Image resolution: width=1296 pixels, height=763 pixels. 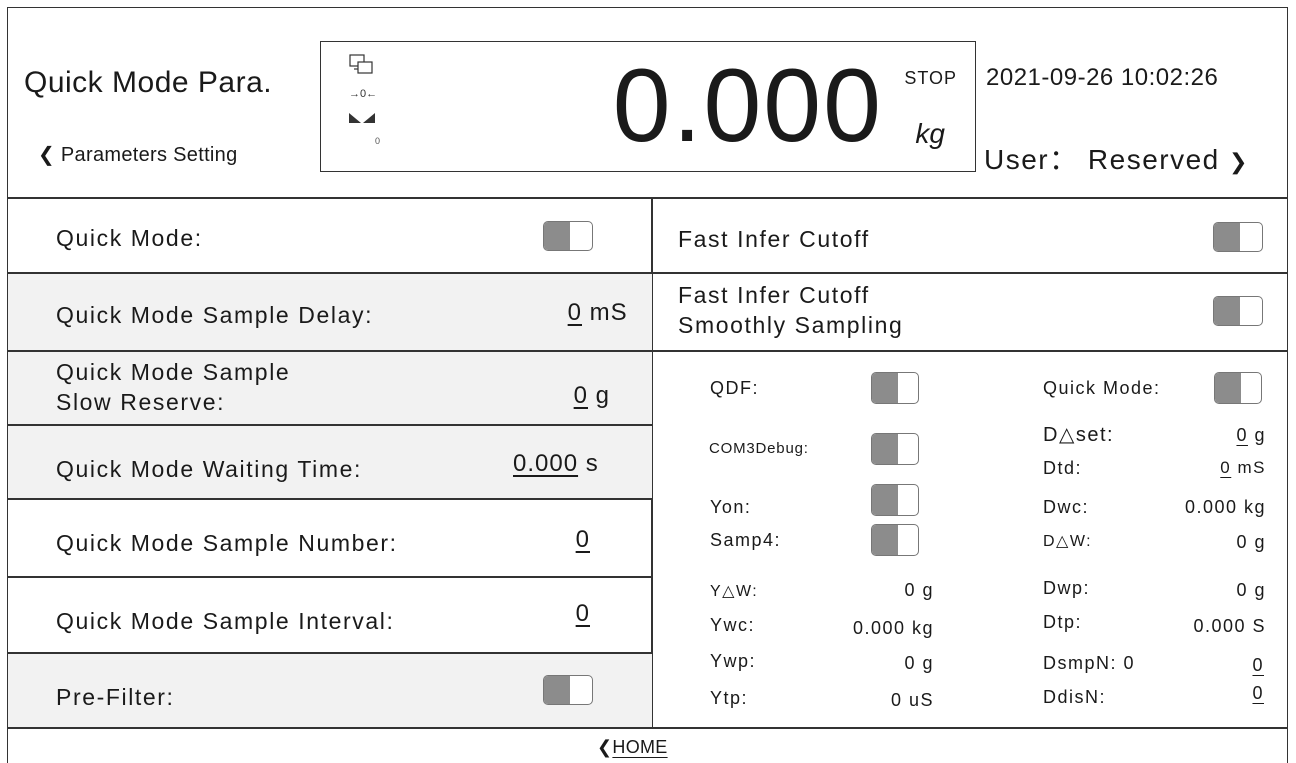 I want to click on ddisn-label: DdisN:, so click(x=1075, y=697).